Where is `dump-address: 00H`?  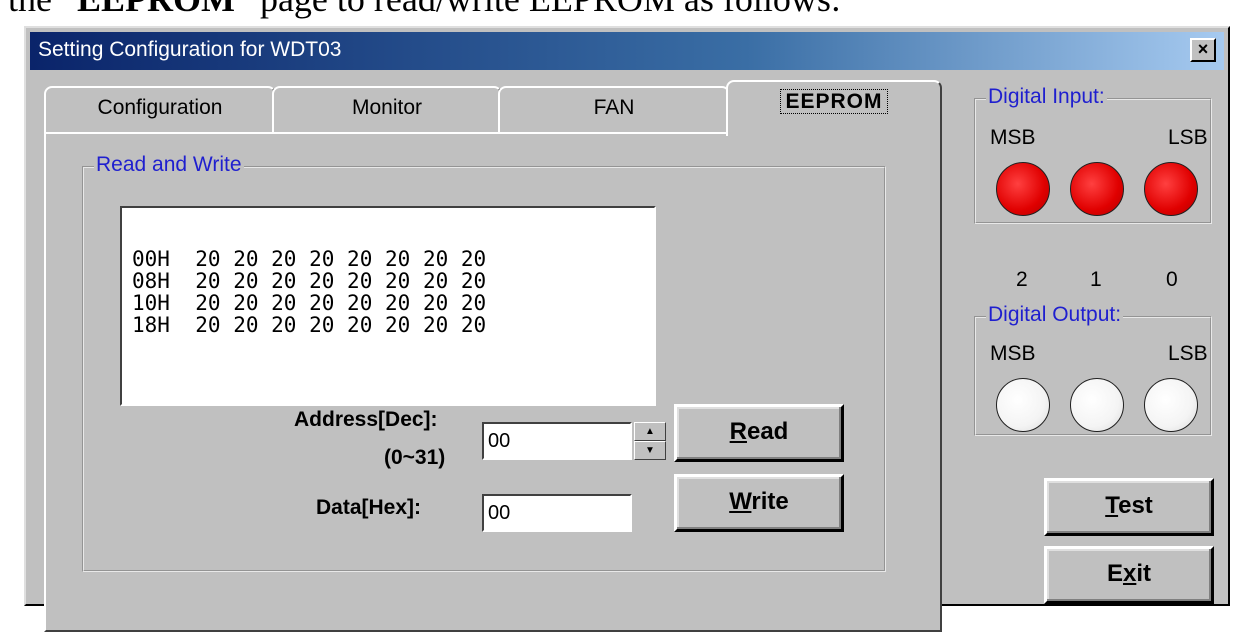
dump-address: 00H is located at coordinates (151, 259).